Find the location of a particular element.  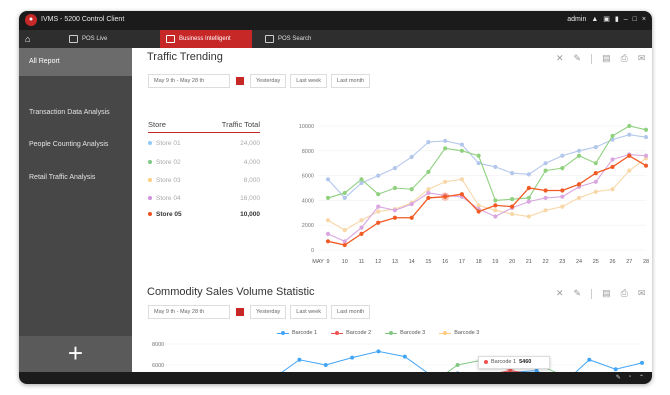

tab-business-intelligent: Business Intelligent is located at coordinates (206, 39).